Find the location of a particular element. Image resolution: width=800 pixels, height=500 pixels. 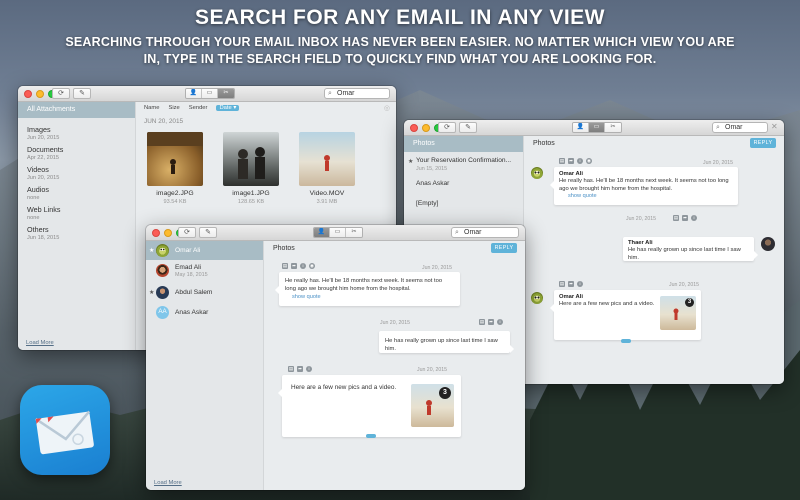

titlebar: ⟳ ✎ 👤 ▭ ✂ ⌕ Omar ✕ is located at coordinates (594, 128).